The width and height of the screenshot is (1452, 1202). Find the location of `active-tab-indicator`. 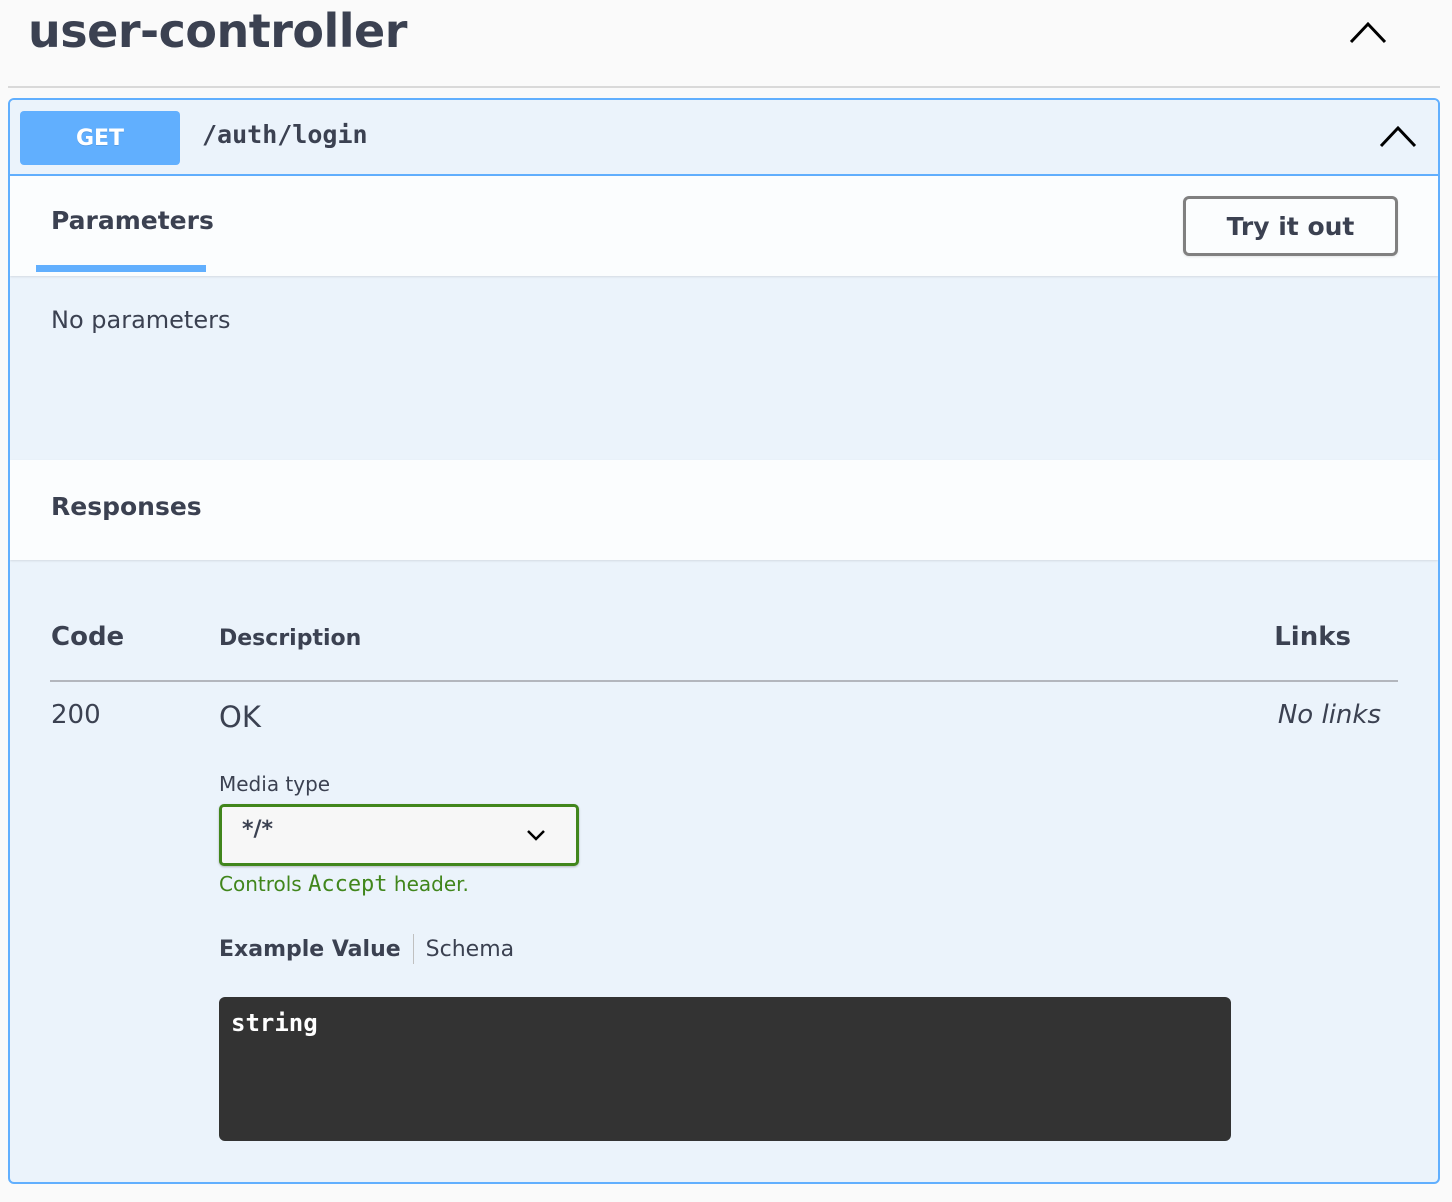

active-tab-indicator is located at coordinates (121, 268).